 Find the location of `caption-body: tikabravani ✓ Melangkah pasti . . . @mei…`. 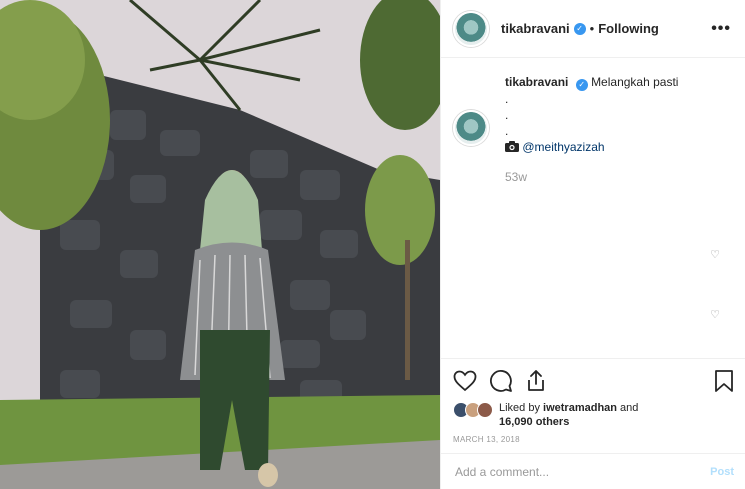

caption-body: tikabravani ✓ Melangkah pasti . . . @mei… is located at coordinates (591, 129).